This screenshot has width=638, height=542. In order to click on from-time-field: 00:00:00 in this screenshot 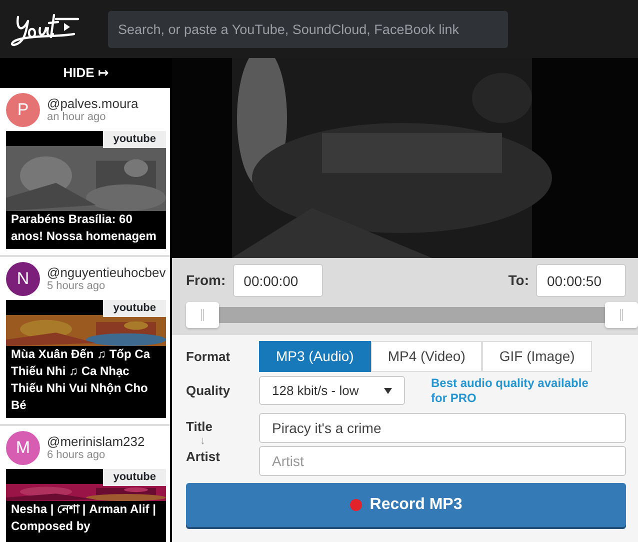, I will do `click(277, 280)`.